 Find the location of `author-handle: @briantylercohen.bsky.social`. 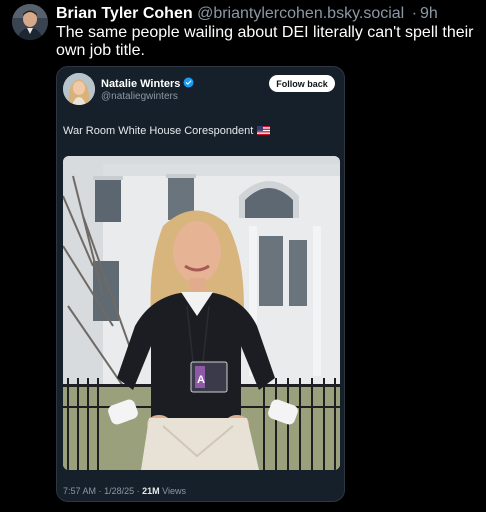

author-handle: @briantylercohen.bsky.social is located at coordinates (300, 13).